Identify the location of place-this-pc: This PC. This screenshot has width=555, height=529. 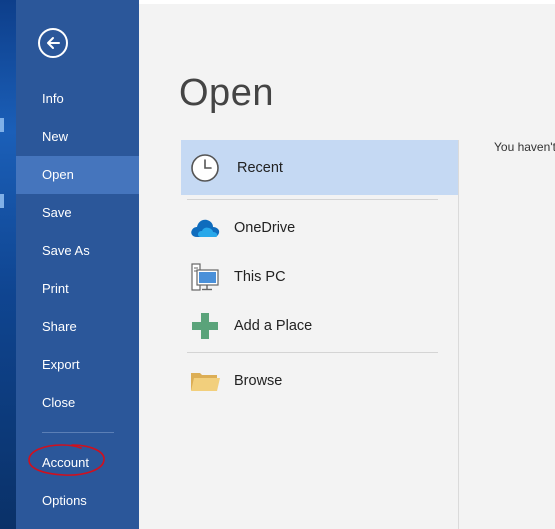
(319, 277).